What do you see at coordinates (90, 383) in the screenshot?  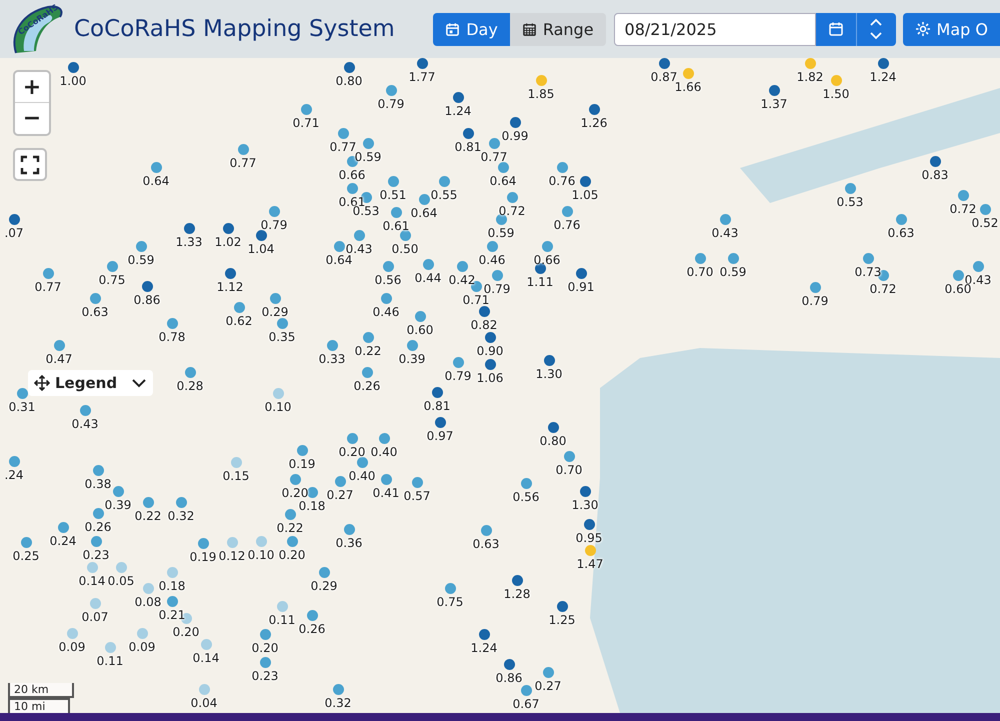 I see `legend-toggle: Legend` at bounding box center [90, 383].